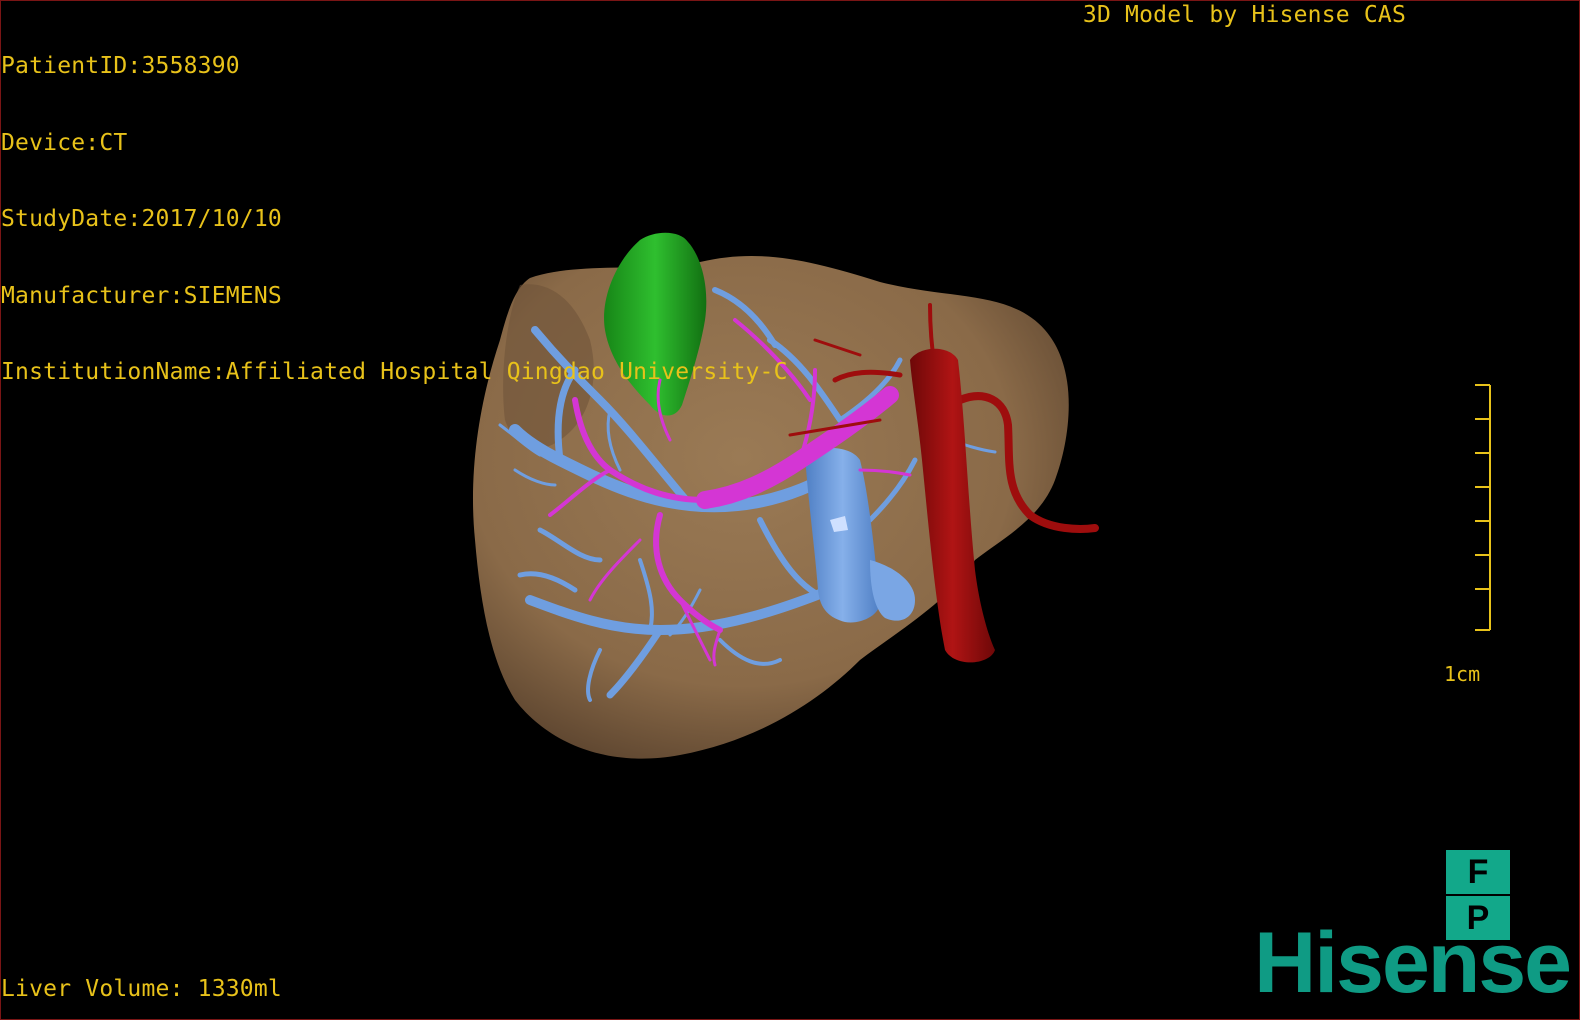 Image resolution: width=1580 pixels, height=1020 pixels. What do you see at coordinates (64, 142) in the screenshot?
I see `device-label: Device:CT` at bounding box center [64, 142].